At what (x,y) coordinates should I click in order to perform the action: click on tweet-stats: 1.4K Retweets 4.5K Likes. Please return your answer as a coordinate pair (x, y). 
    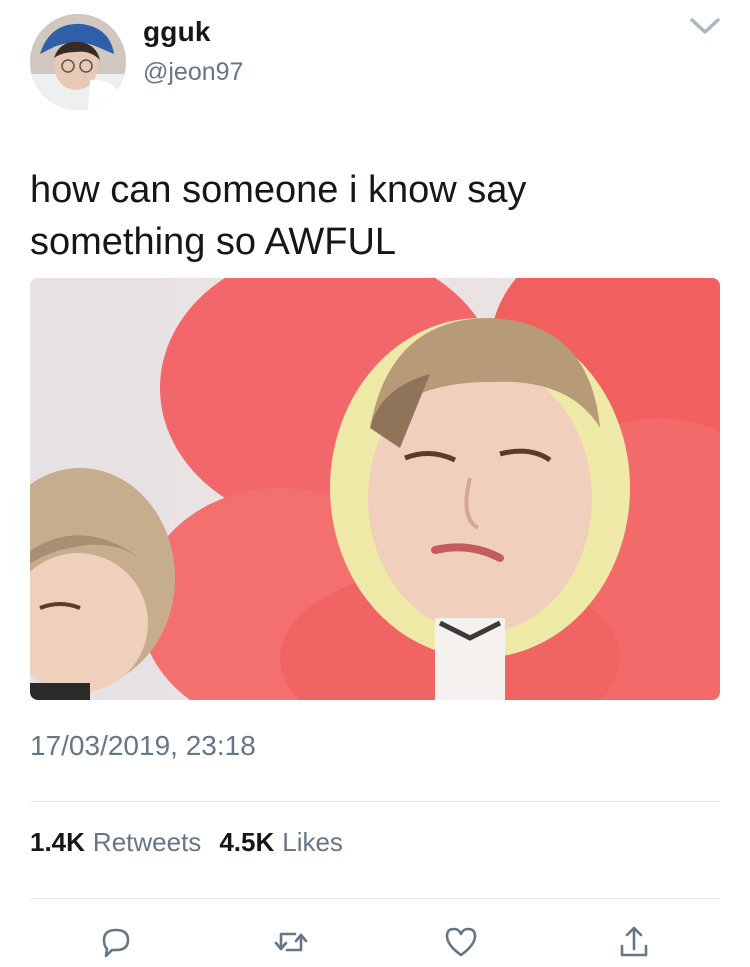
    Looking at the image, I should click on (195, 842).